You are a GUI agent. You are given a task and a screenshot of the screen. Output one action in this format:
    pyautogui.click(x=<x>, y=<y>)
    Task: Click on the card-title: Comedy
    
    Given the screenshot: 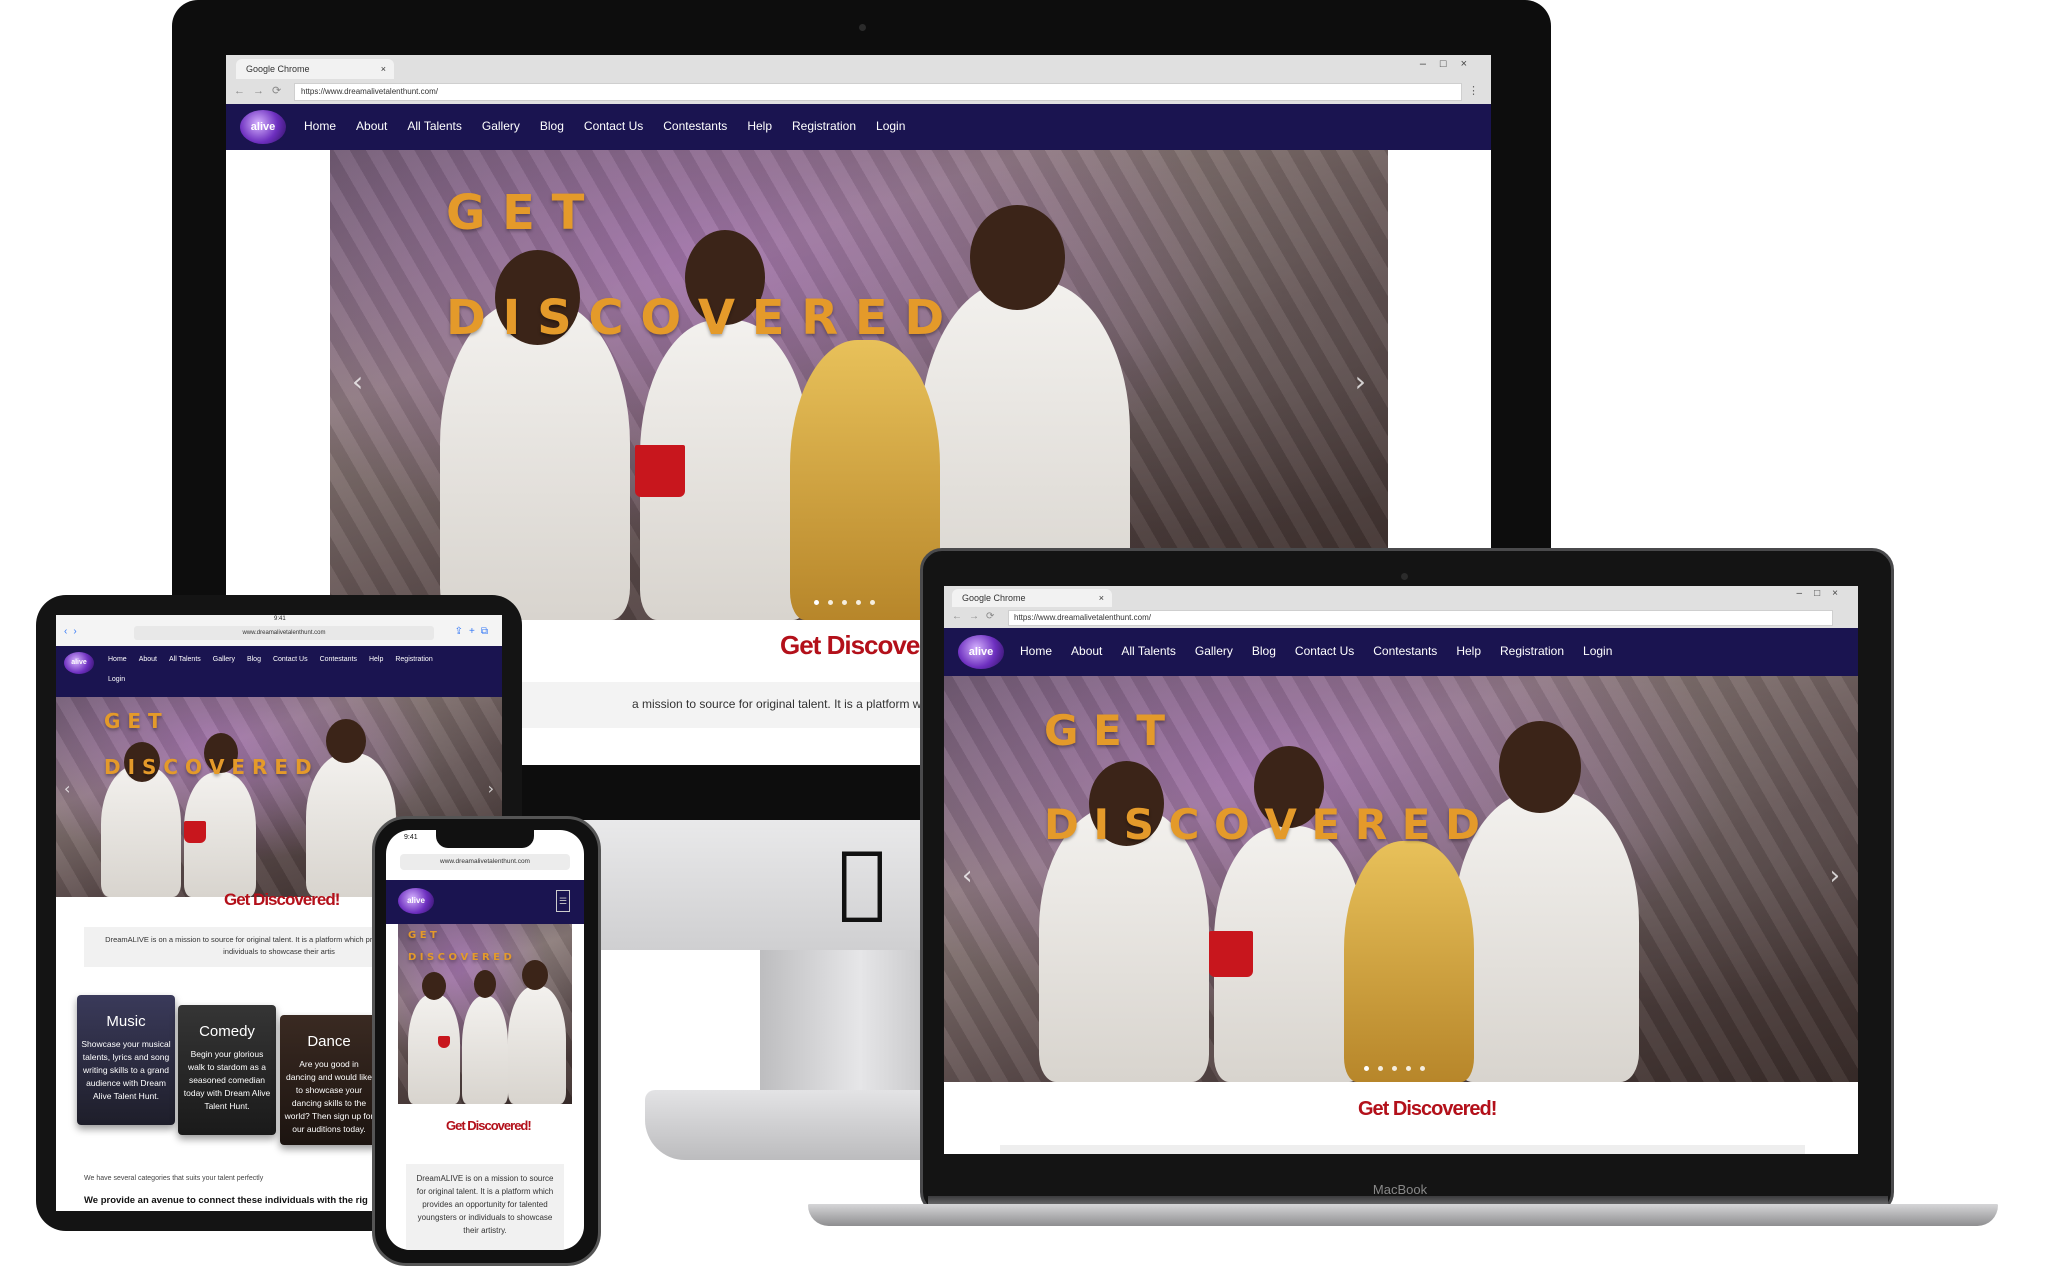 What is the action you would take?
    pyautogui.click(x=227, y=1031)
    